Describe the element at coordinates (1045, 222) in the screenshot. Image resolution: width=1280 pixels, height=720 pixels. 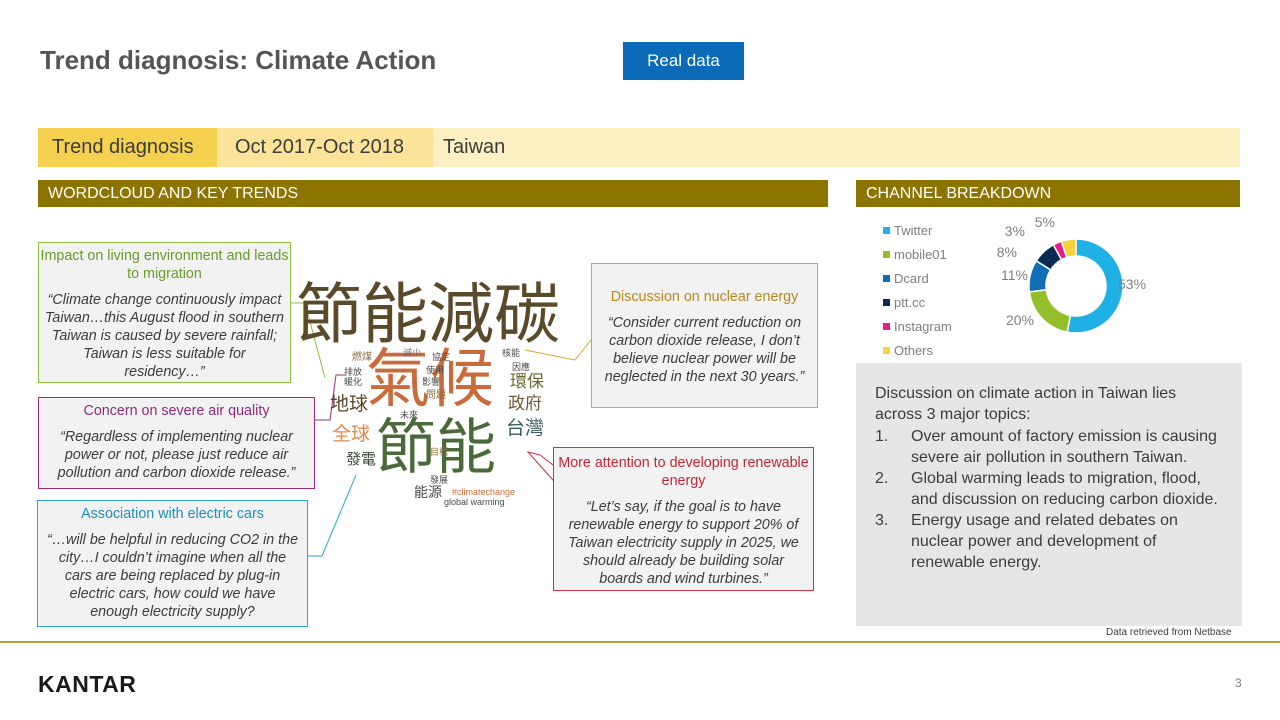
I see `donut-value-label: 5%` at that location.